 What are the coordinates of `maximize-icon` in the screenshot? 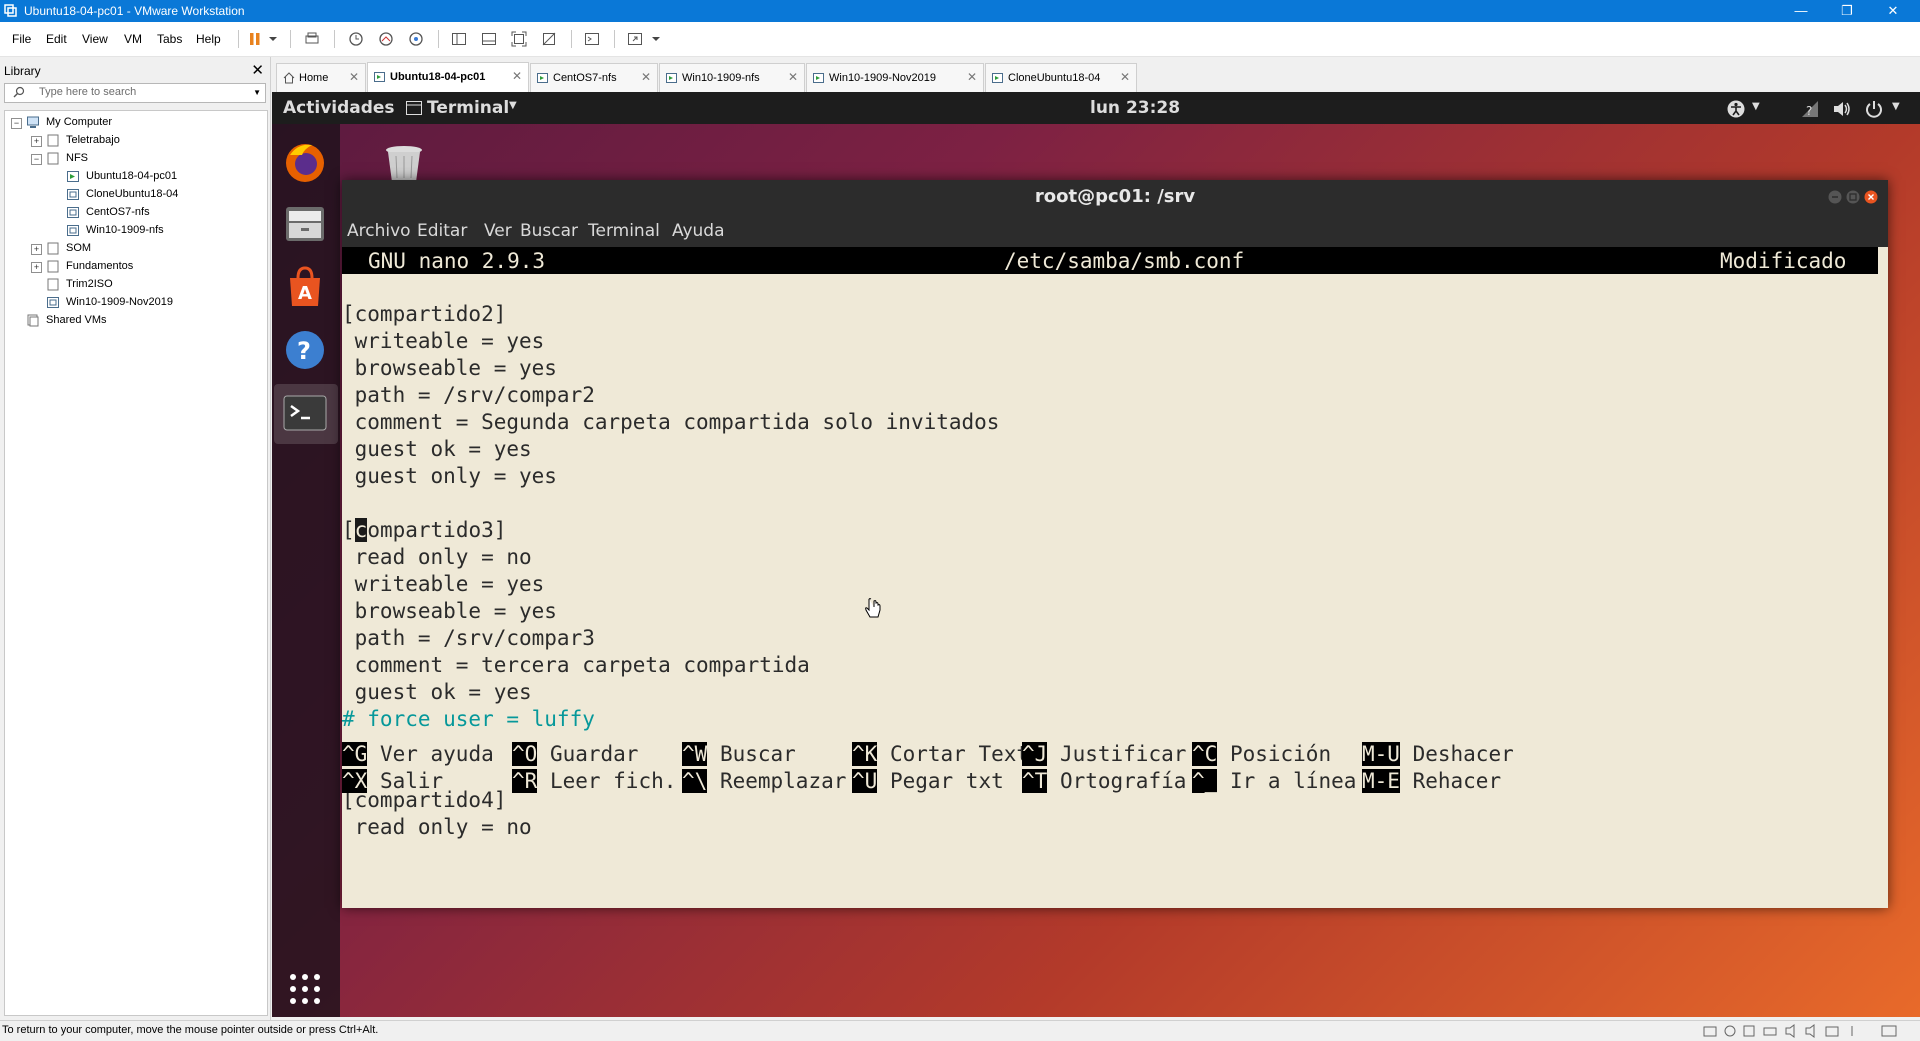 It's located at (1853, 197).